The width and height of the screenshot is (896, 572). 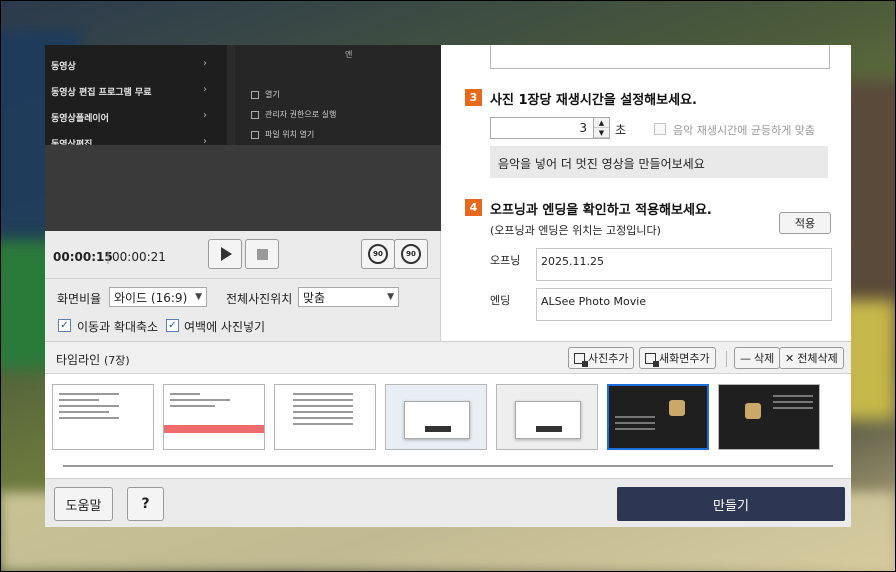 What do you see at coordinates (139, 257) in the screenshot?
I see `total-time: 00:00:21` at bounding box center [139, 257].